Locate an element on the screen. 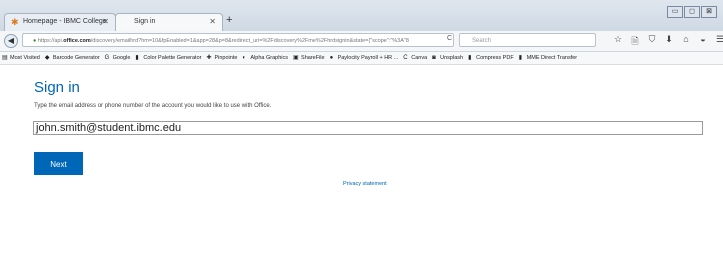 The height and width of the screenshot is (266, 723). page-title: Sign in is located at coordinates (57, 87).